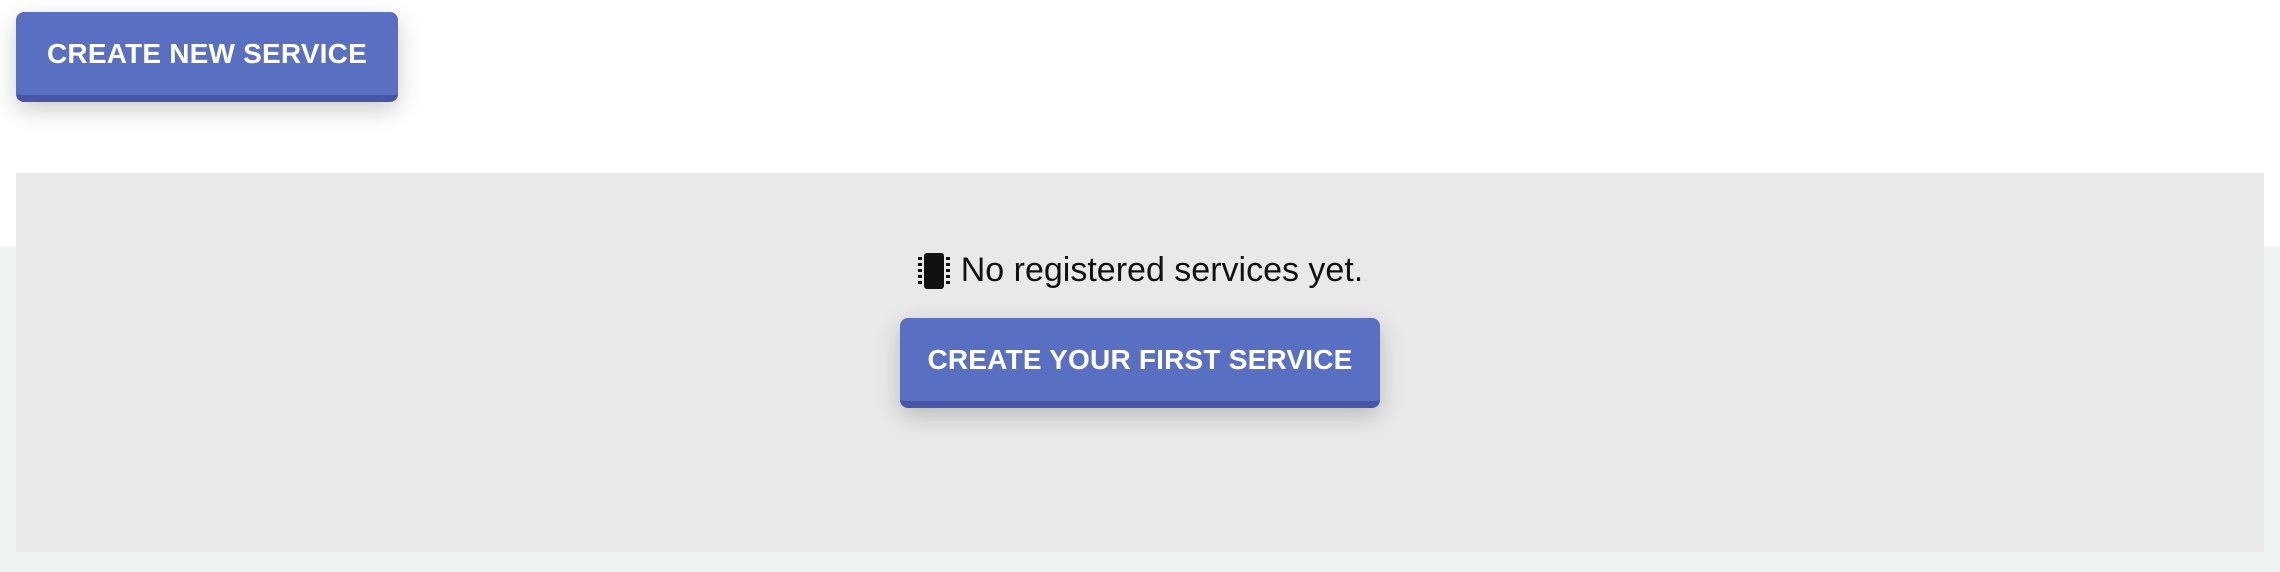 The image size is (2280, 572). What do you see at coordinates (934, 270) in the screenshot?
I see `chip-icon` at bounding box center [934, 270].